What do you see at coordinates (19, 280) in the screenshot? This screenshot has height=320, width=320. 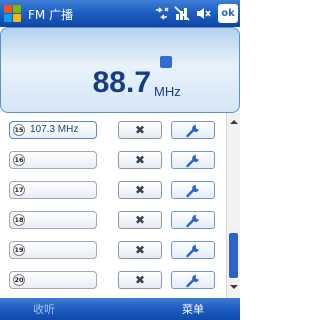 I see `preset-number-badge: 20` at bounding box center [19, 280].